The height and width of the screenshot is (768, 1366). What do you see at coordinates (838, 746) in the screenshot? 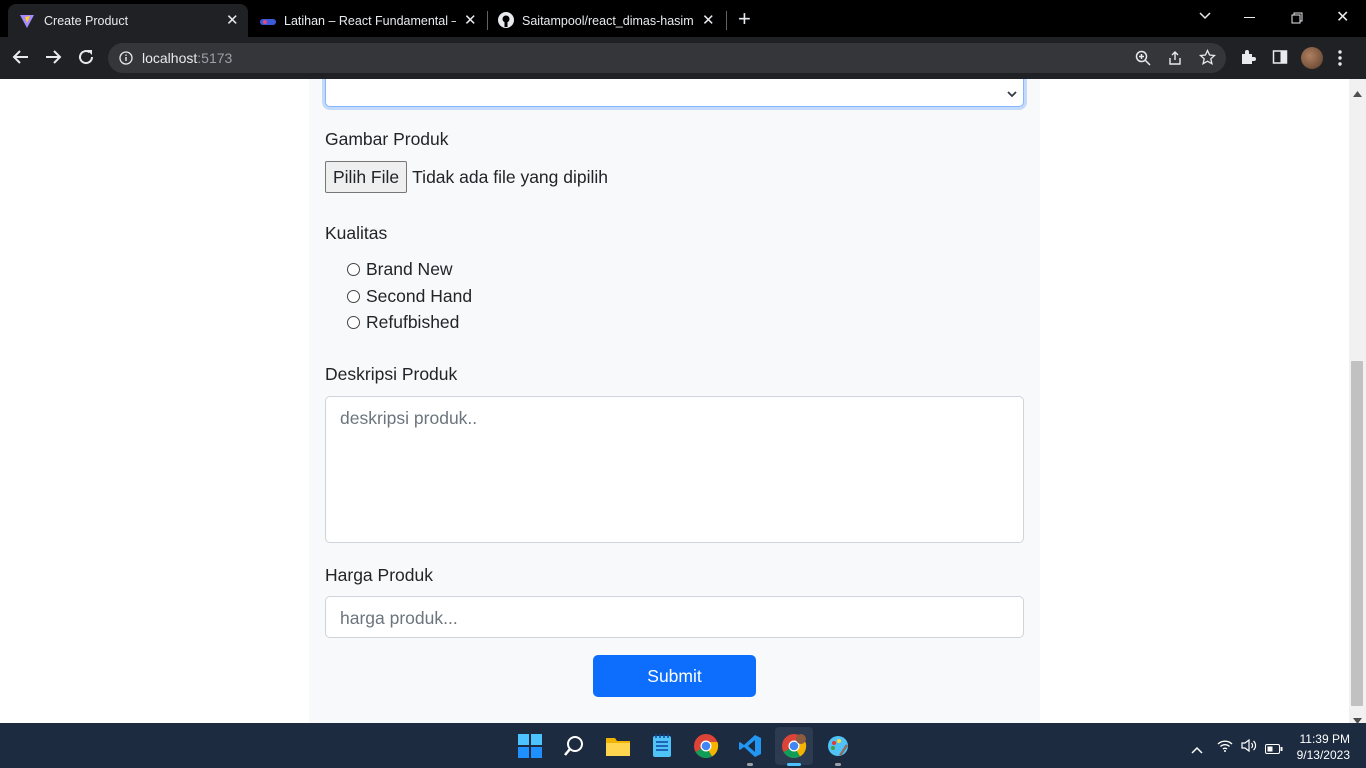
I see `paint-icon` at bounding box center [838, 746].